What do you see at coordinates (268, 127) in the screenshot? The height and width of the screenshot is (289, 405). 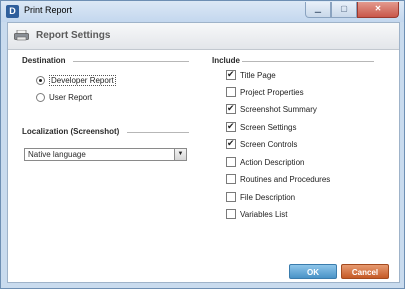 I see `checkbox-label: Screen Settings` at bounding box center [268, 127].